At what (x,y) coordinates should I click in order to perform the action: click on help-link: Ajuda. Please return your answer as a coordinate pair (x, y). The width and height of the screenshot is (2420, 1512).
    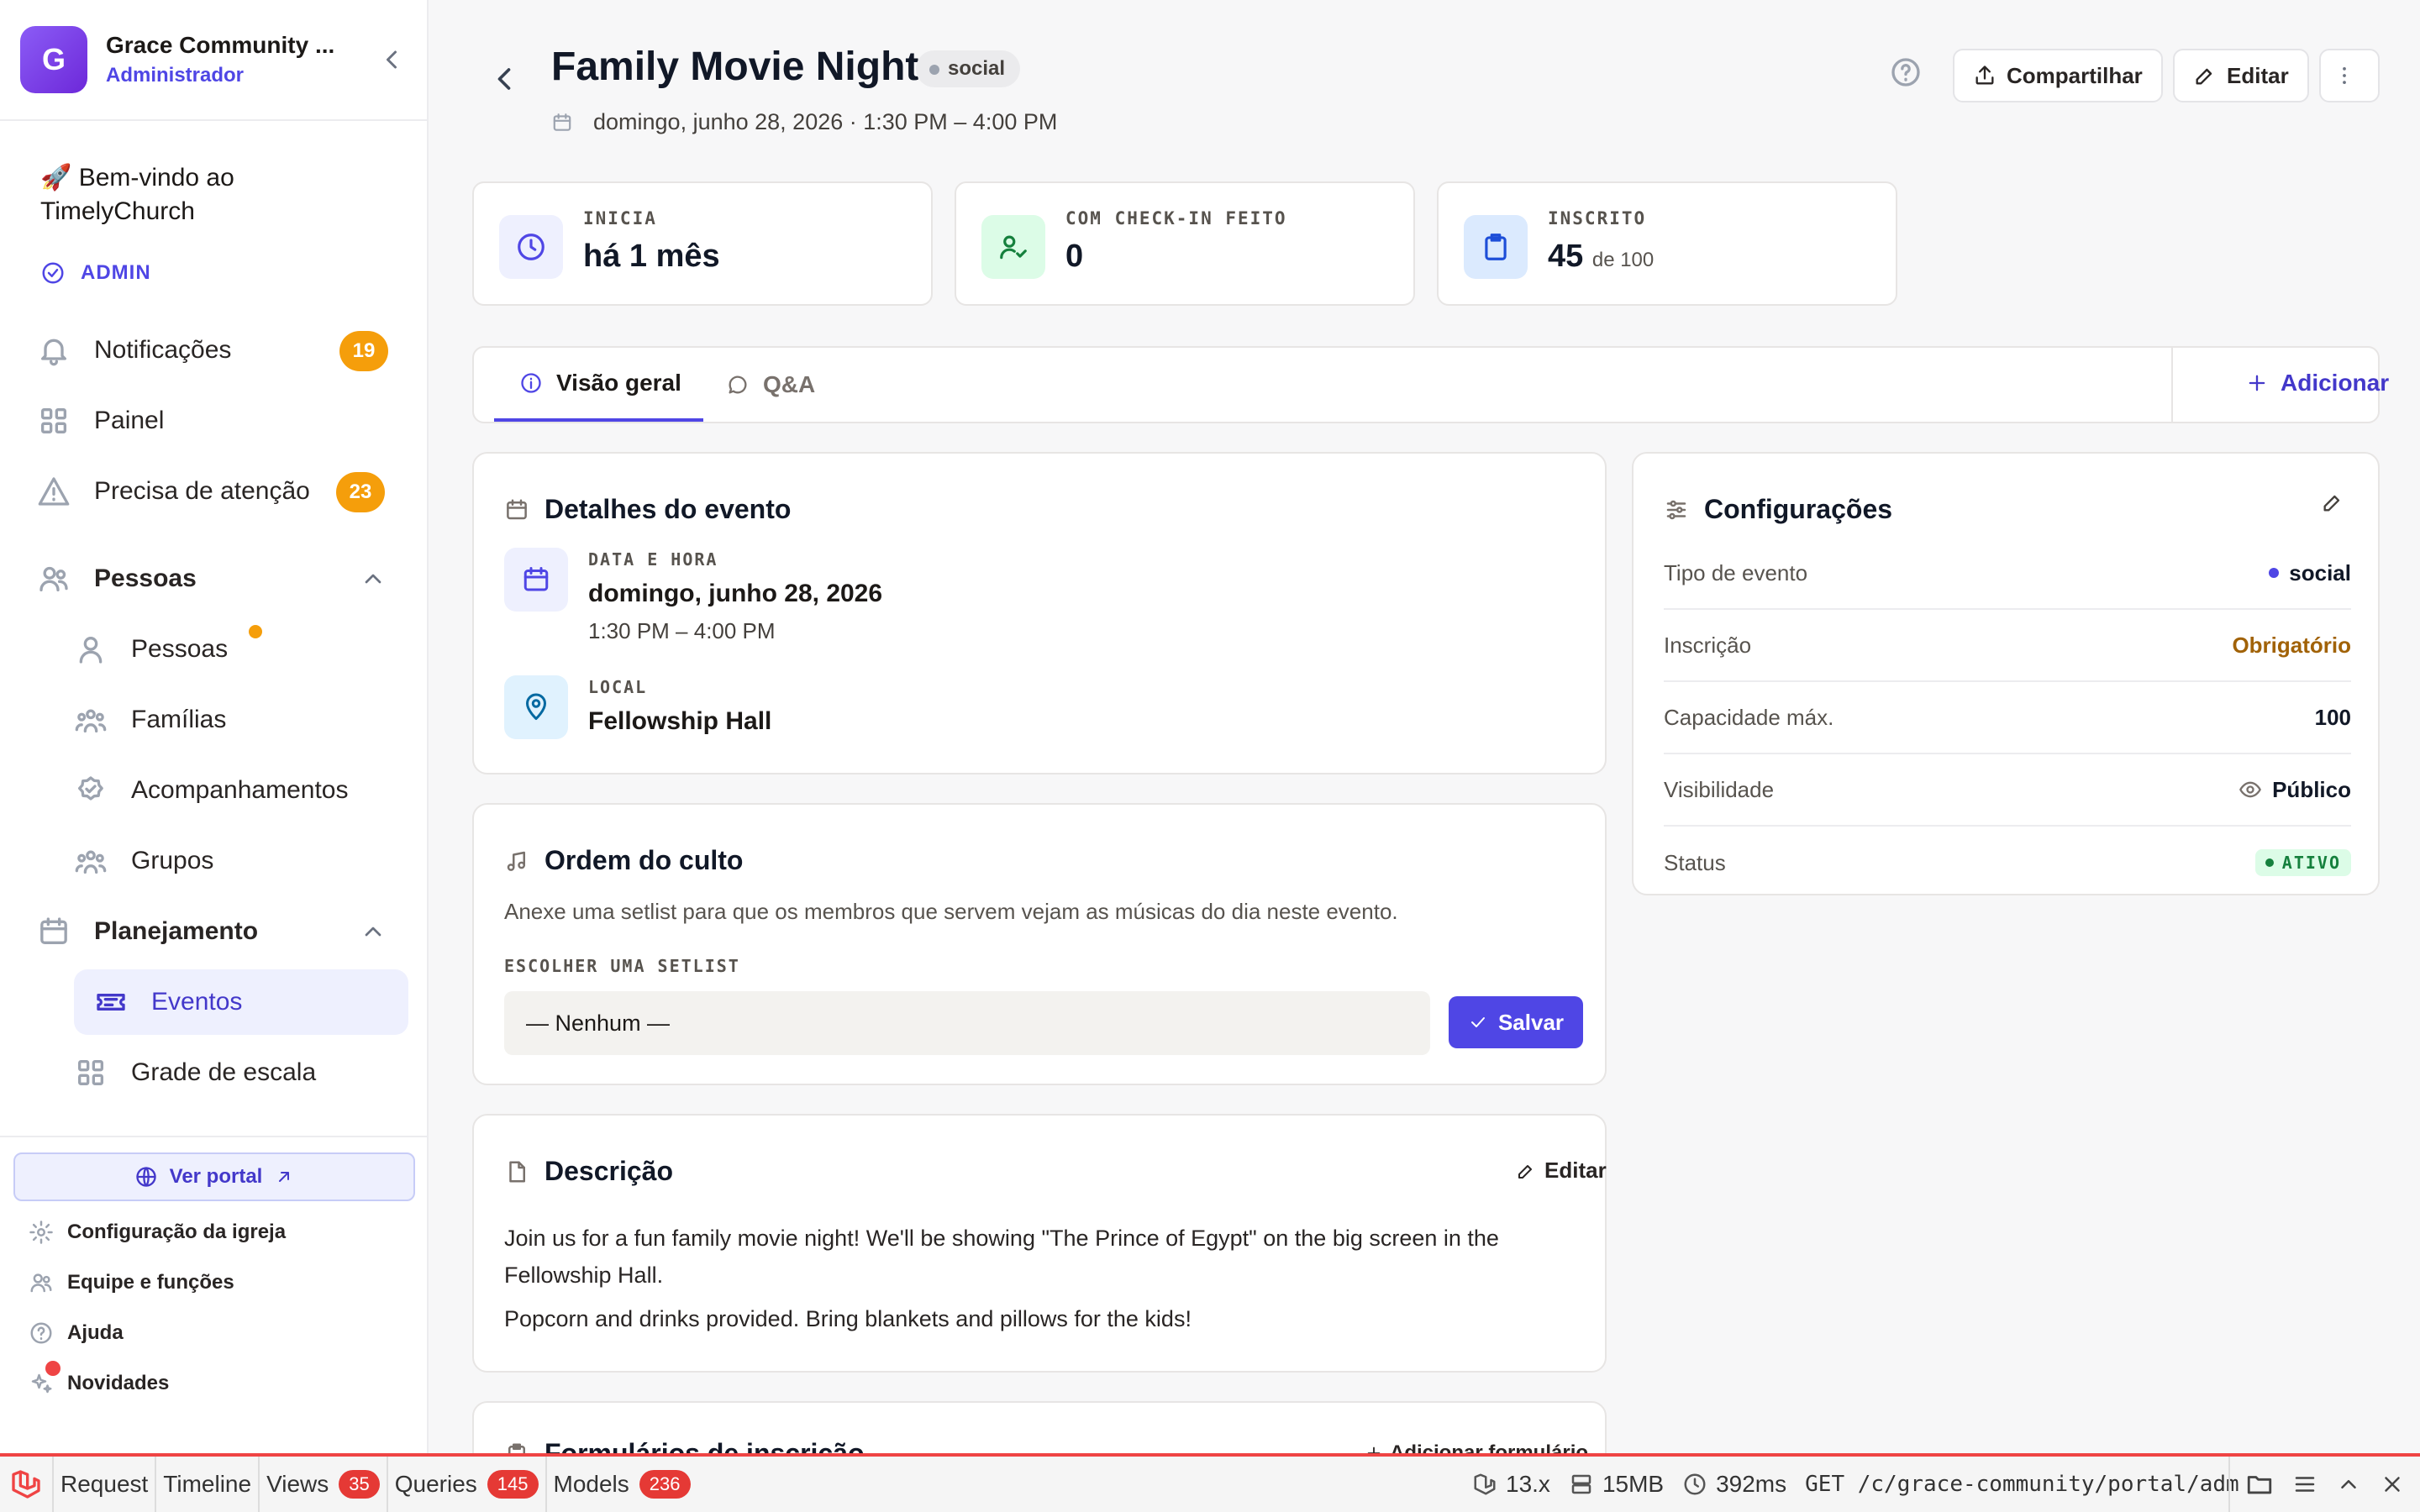
    Looking at the image, I should click on (77, 1333).